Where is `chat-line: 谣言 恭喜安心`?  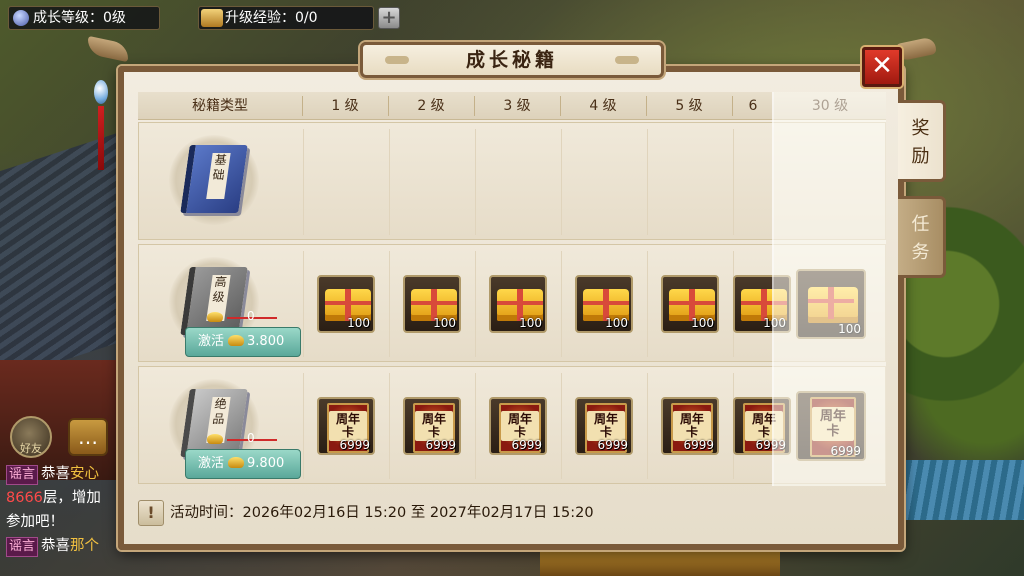 chat-line: 谣言 恭喜安心 is located at coordinates (68, 474).